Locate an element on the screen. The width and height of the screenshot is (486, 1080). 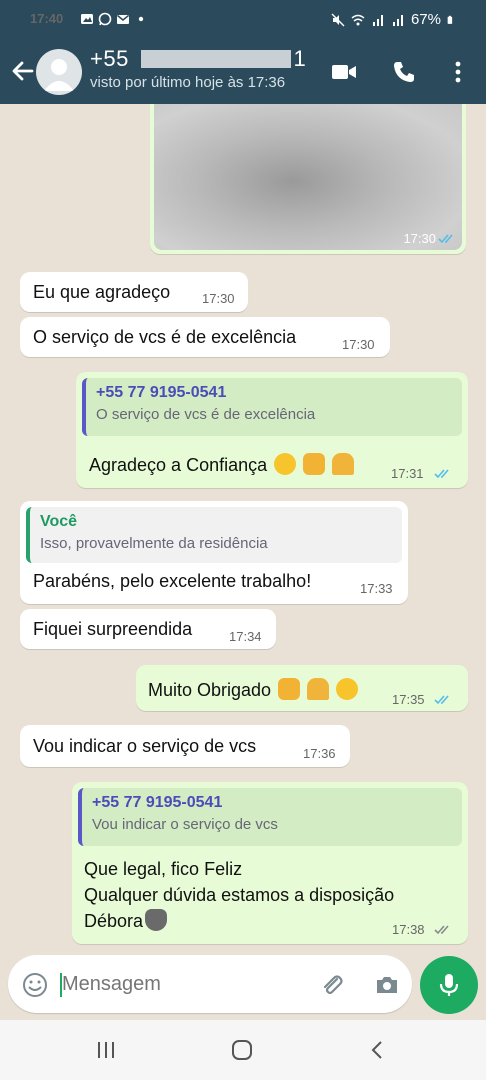
contact-name: +55 1 is located at coordinates (198, 59).